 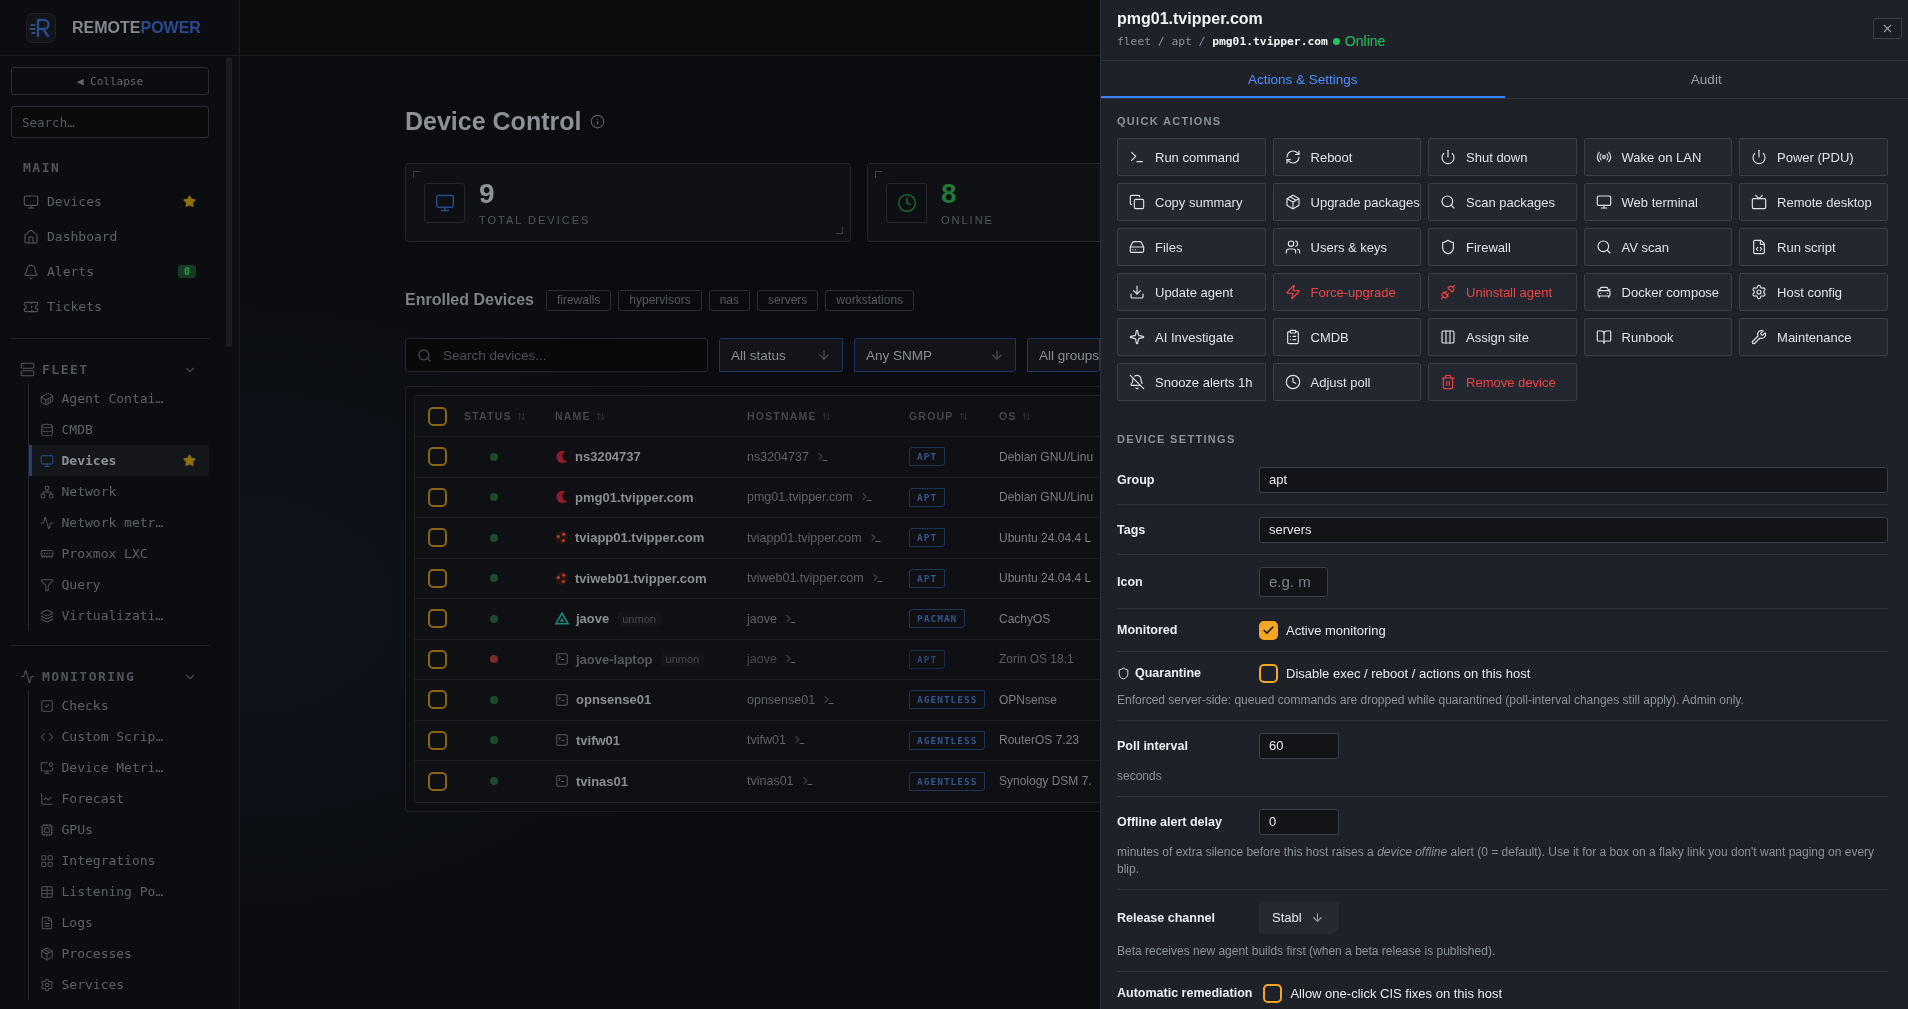 What do you see at coordinates (1347, 337) in the screenshot?
I see `action-button: CMDB` at bounding box center [1347, 337].